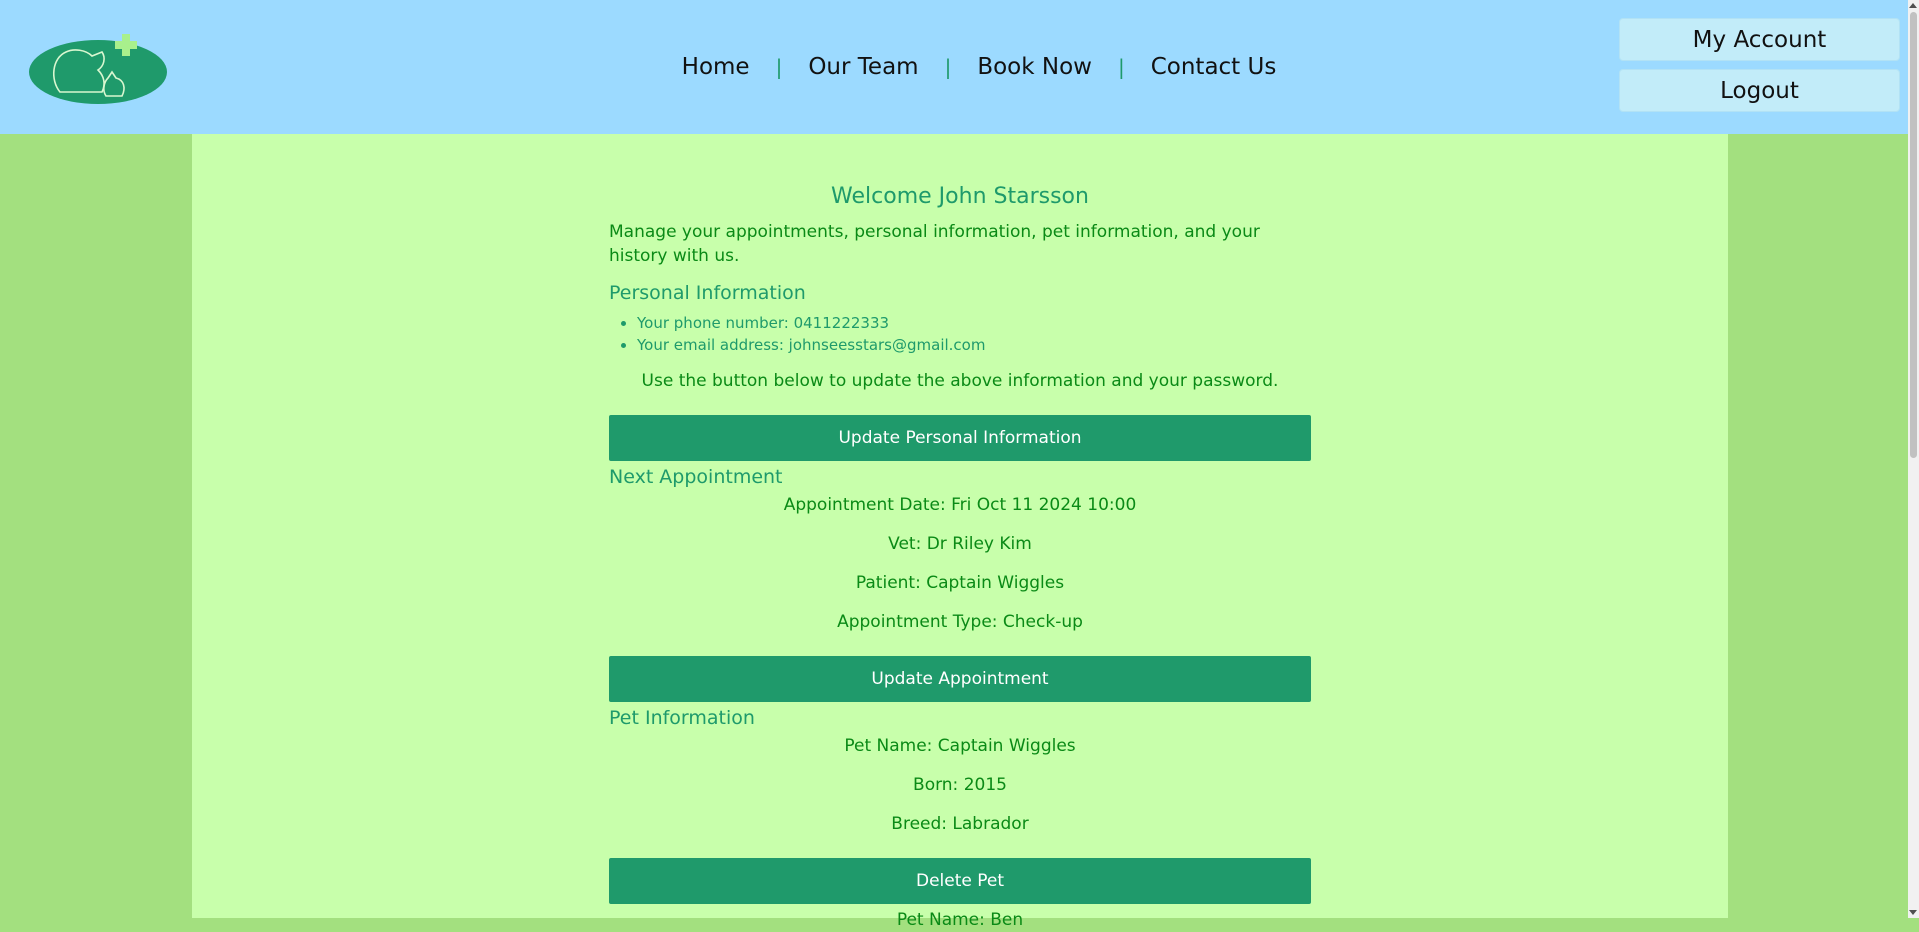 This screenshot has width=1919, height=932. What do you see at coordinates (1913, 459) in the screenshot?
I see `vertical-scrollbar` at bounding box center [1913, 459].